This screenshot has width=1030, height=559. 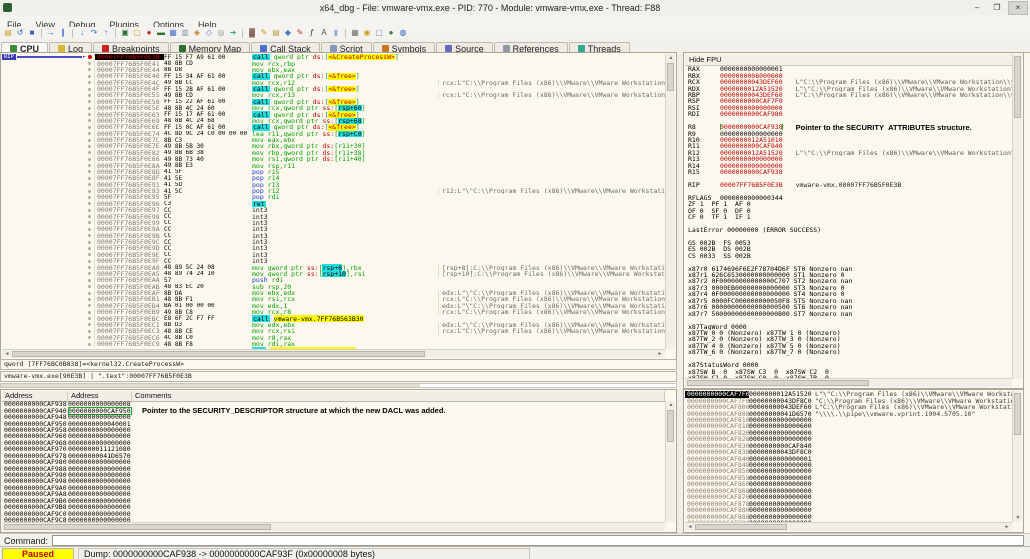 What do you see at coordinates (367, 33) in the screenshot?
I see `bulb-icon: ◉` at bounding box center [367, 33].